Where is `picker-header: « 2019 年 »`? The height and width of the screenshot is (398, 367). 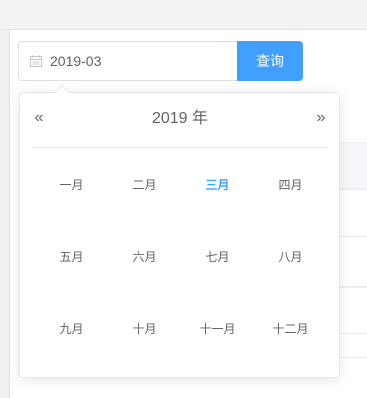 picker-header: « 2019 年 » is located at coordinates (180, 120).